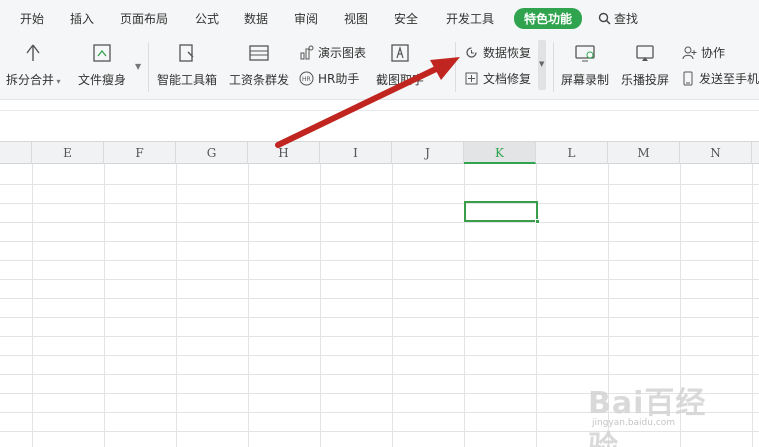 Image resolution: width=759 pixels, height=447 pixels. What do you see at coordinates (471, 52) in the screenshot?
I see `recovery-icon` at bounding box center [471, 52].